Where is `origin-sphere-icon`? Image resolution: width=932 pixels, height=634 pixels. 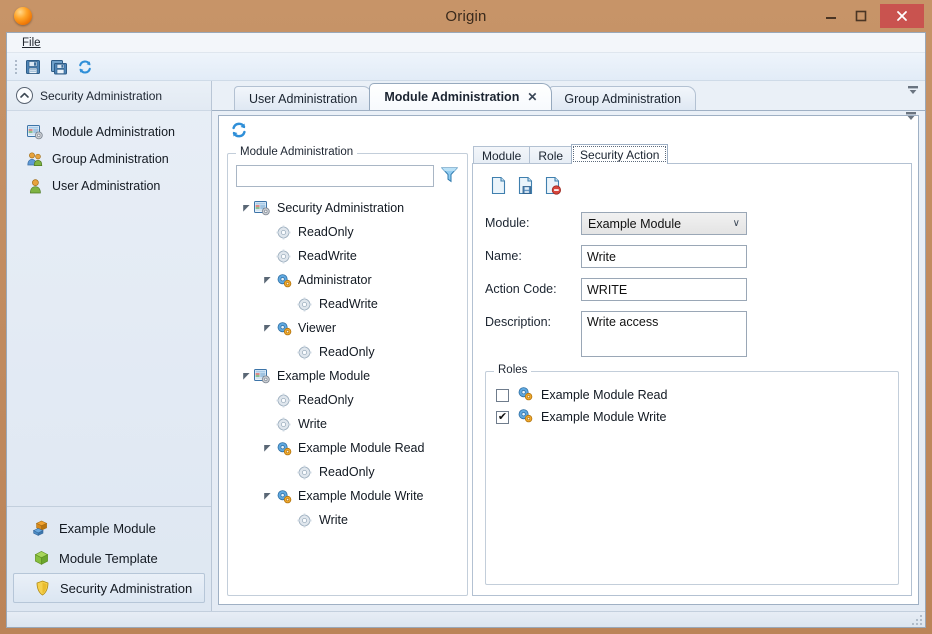
origin-sphere-icon is located at coordinates (23, 16).